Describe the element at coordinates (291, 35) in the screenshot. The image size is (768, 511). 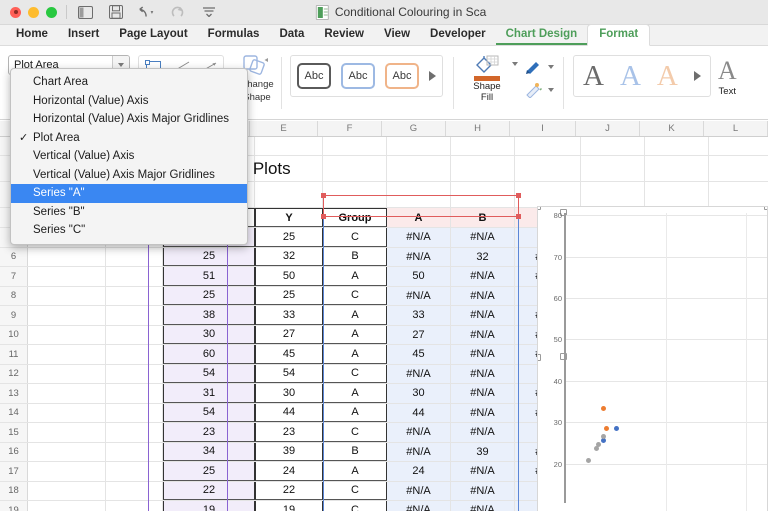
I see `tab-data: Data` at that location.